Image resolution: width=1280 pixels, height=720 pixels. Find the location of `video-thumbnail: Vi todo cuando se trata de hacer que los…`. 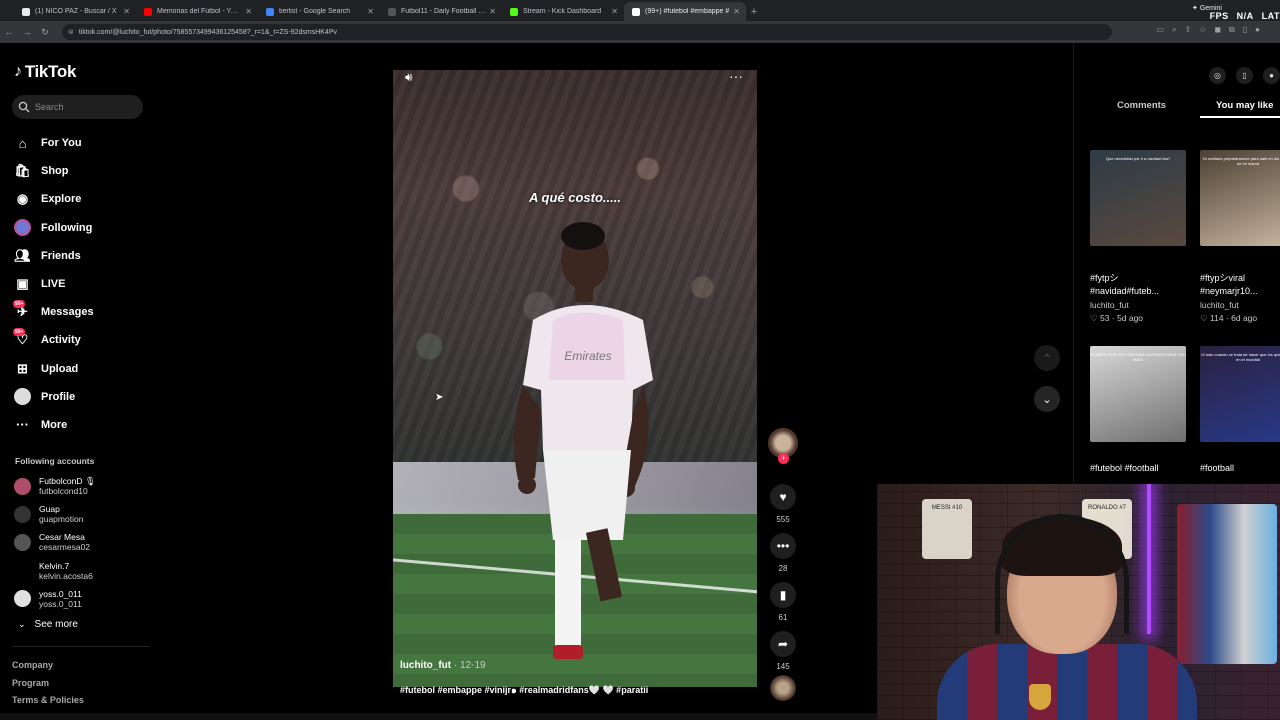

video-thumbnail: Vi todo cuando se trata de hacer que los… is located at coordinates (1240, 394).